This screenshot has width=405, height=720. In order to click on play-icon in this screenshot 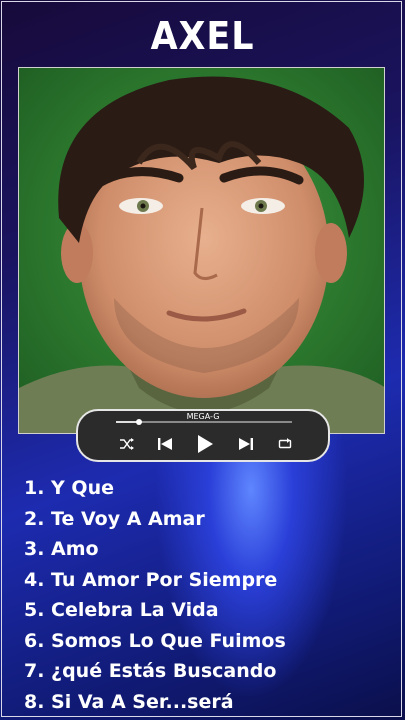, I will do `click(205, 444)`.